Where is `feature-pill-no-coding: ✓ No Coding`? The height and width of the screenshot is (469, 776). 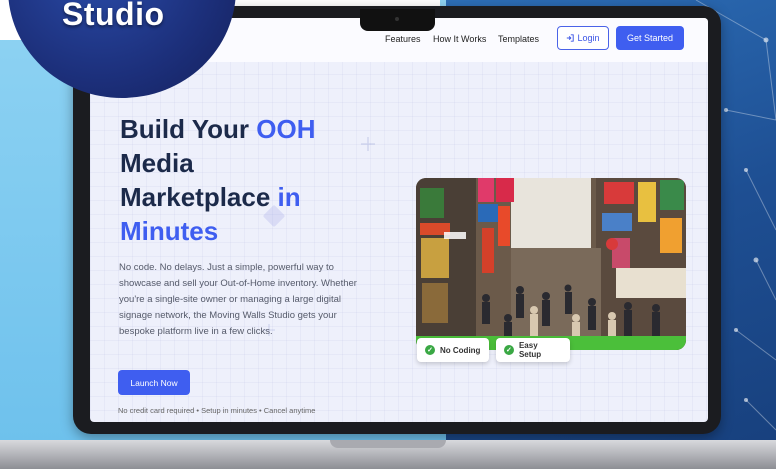 feature-pill-no-coding: ✓ No Coding is located at coordinates (453, 350).